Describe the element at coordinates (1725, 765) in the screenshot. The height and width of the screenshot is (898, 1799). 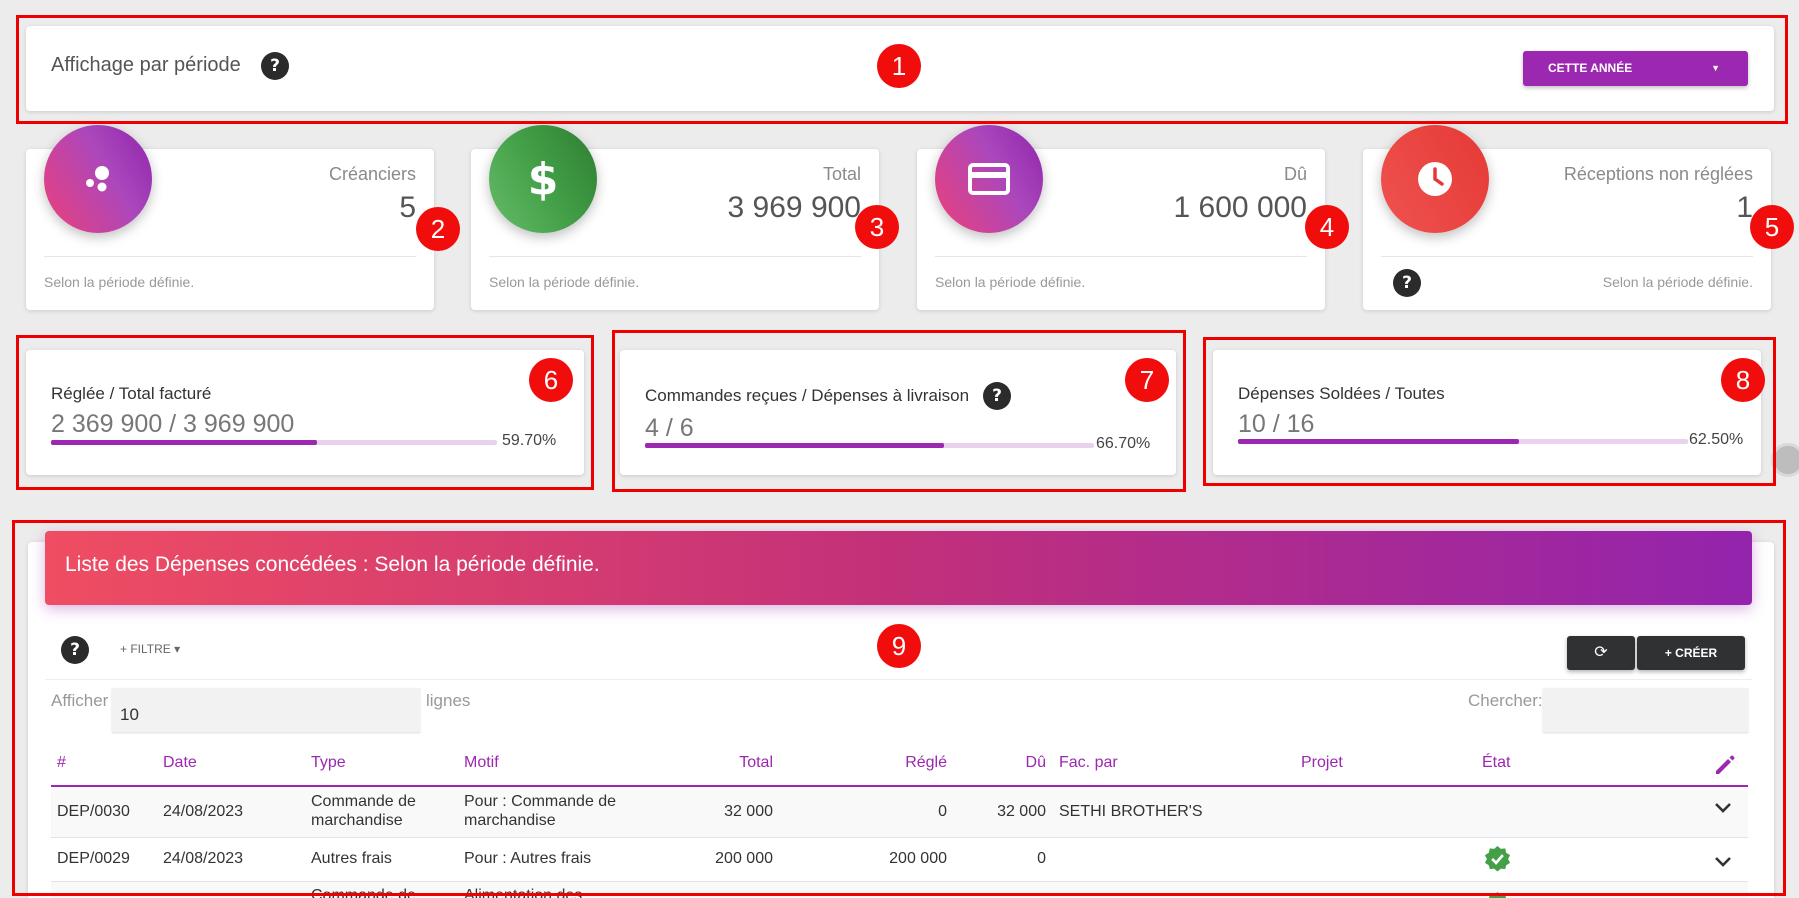
I see `pencil-icon` at that location.